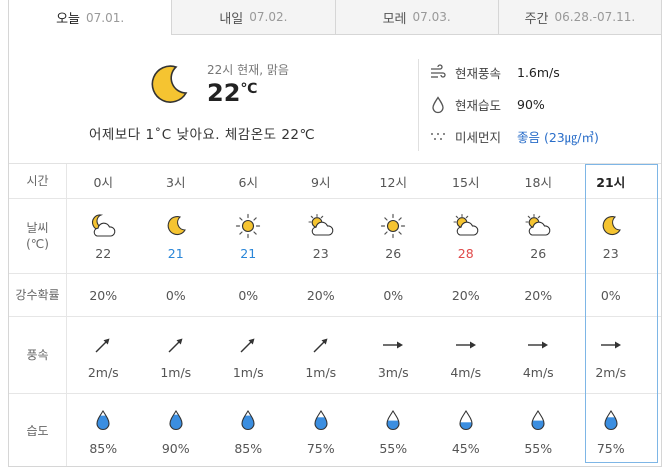  Describe the element at coordinates (393, 253) in the screenshot. I see `hour-temp: 26` at that location.